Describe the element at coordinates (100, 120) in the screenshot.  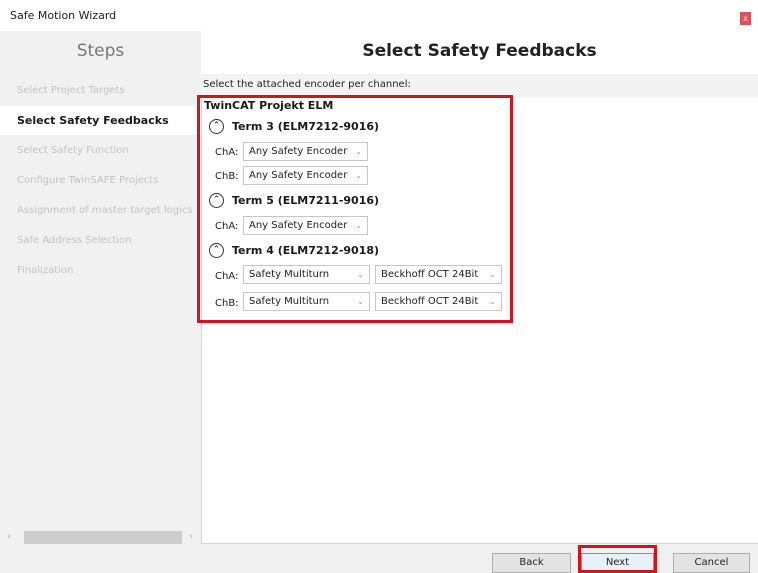
I see `step-select-safety-feedbacks: Select Safety Feedbacks` at that location.